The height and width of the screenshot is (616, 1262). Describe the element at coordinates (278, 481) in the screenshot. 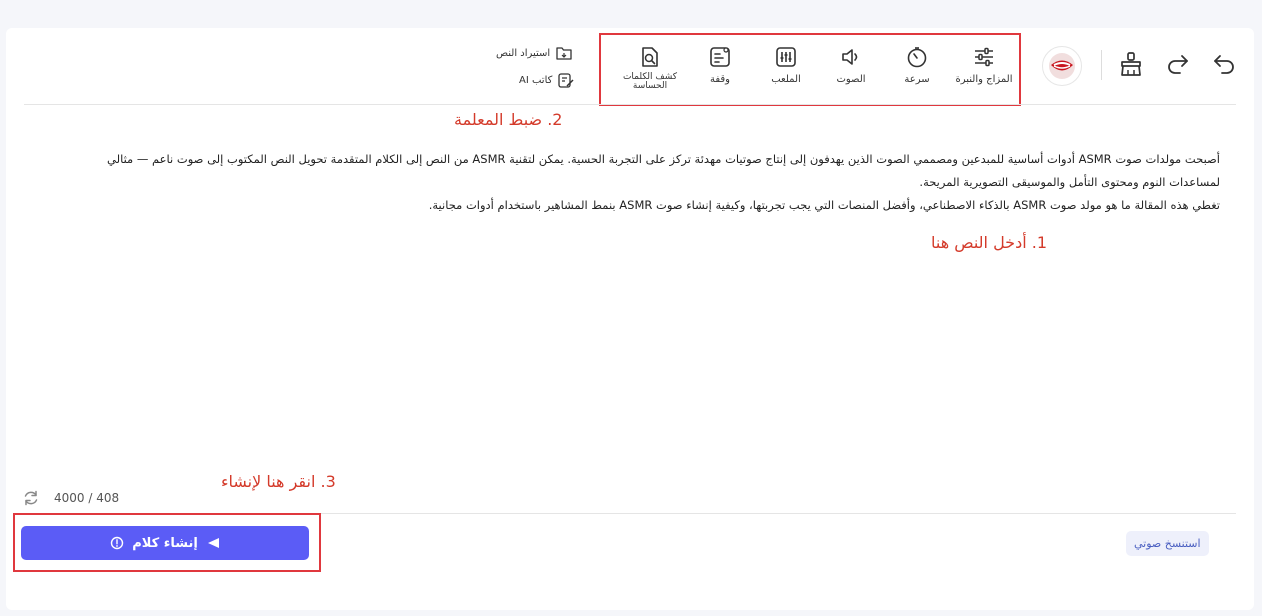

I see `annotation-step-3: 3. انقر هنا لإنشاء` at that location.